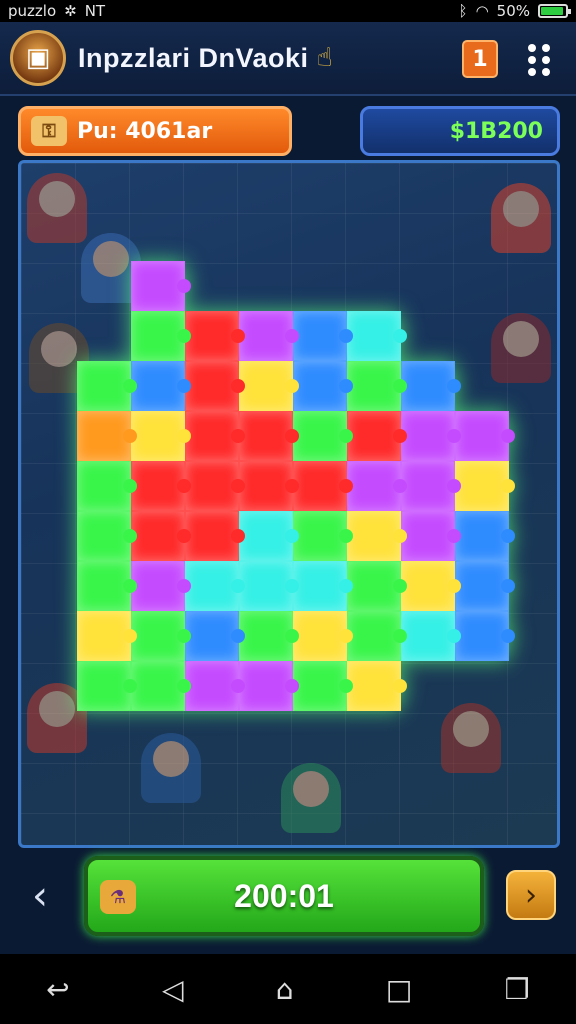  I want to click on score-panel: ⚿ Pu: 4061ar, so click(155, 131).